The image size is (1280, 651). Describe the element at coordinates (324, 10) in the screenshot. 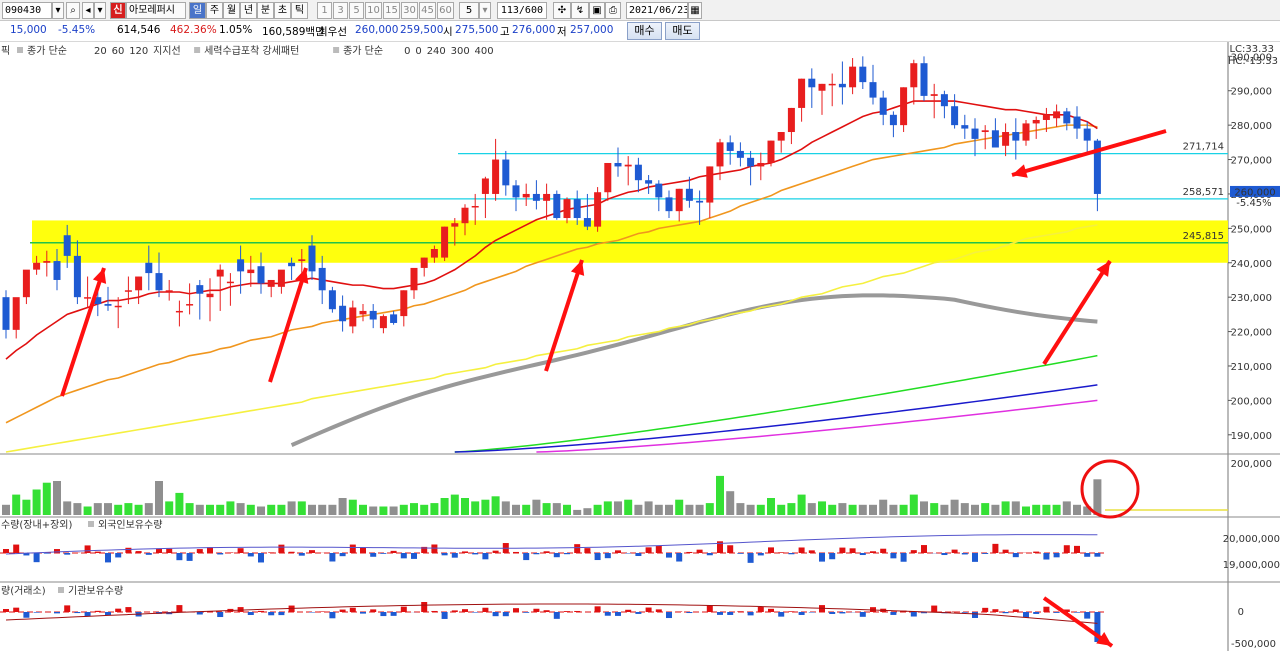

I see `interval-button: 1` at that location.